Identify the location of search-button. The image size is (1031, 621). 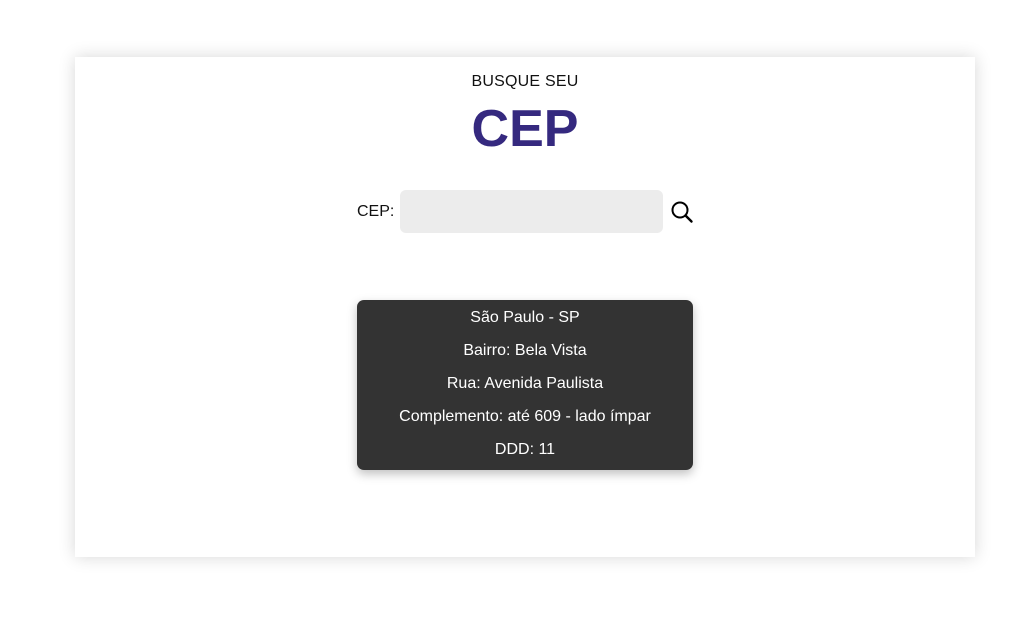
(682, 212).